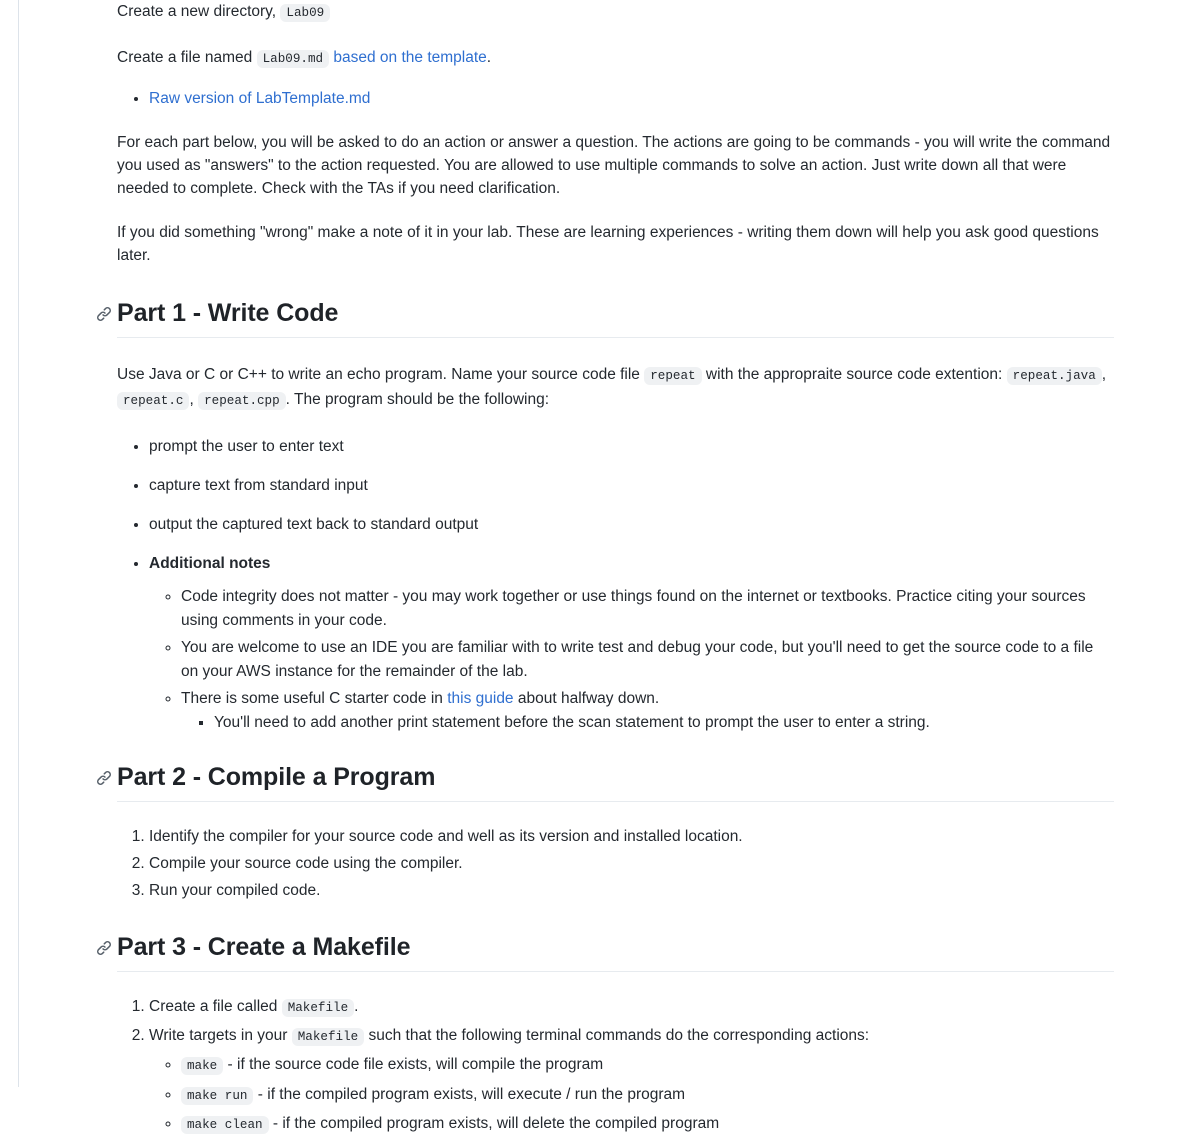  I want to click on template-link: based on the template, so click(409, 57).